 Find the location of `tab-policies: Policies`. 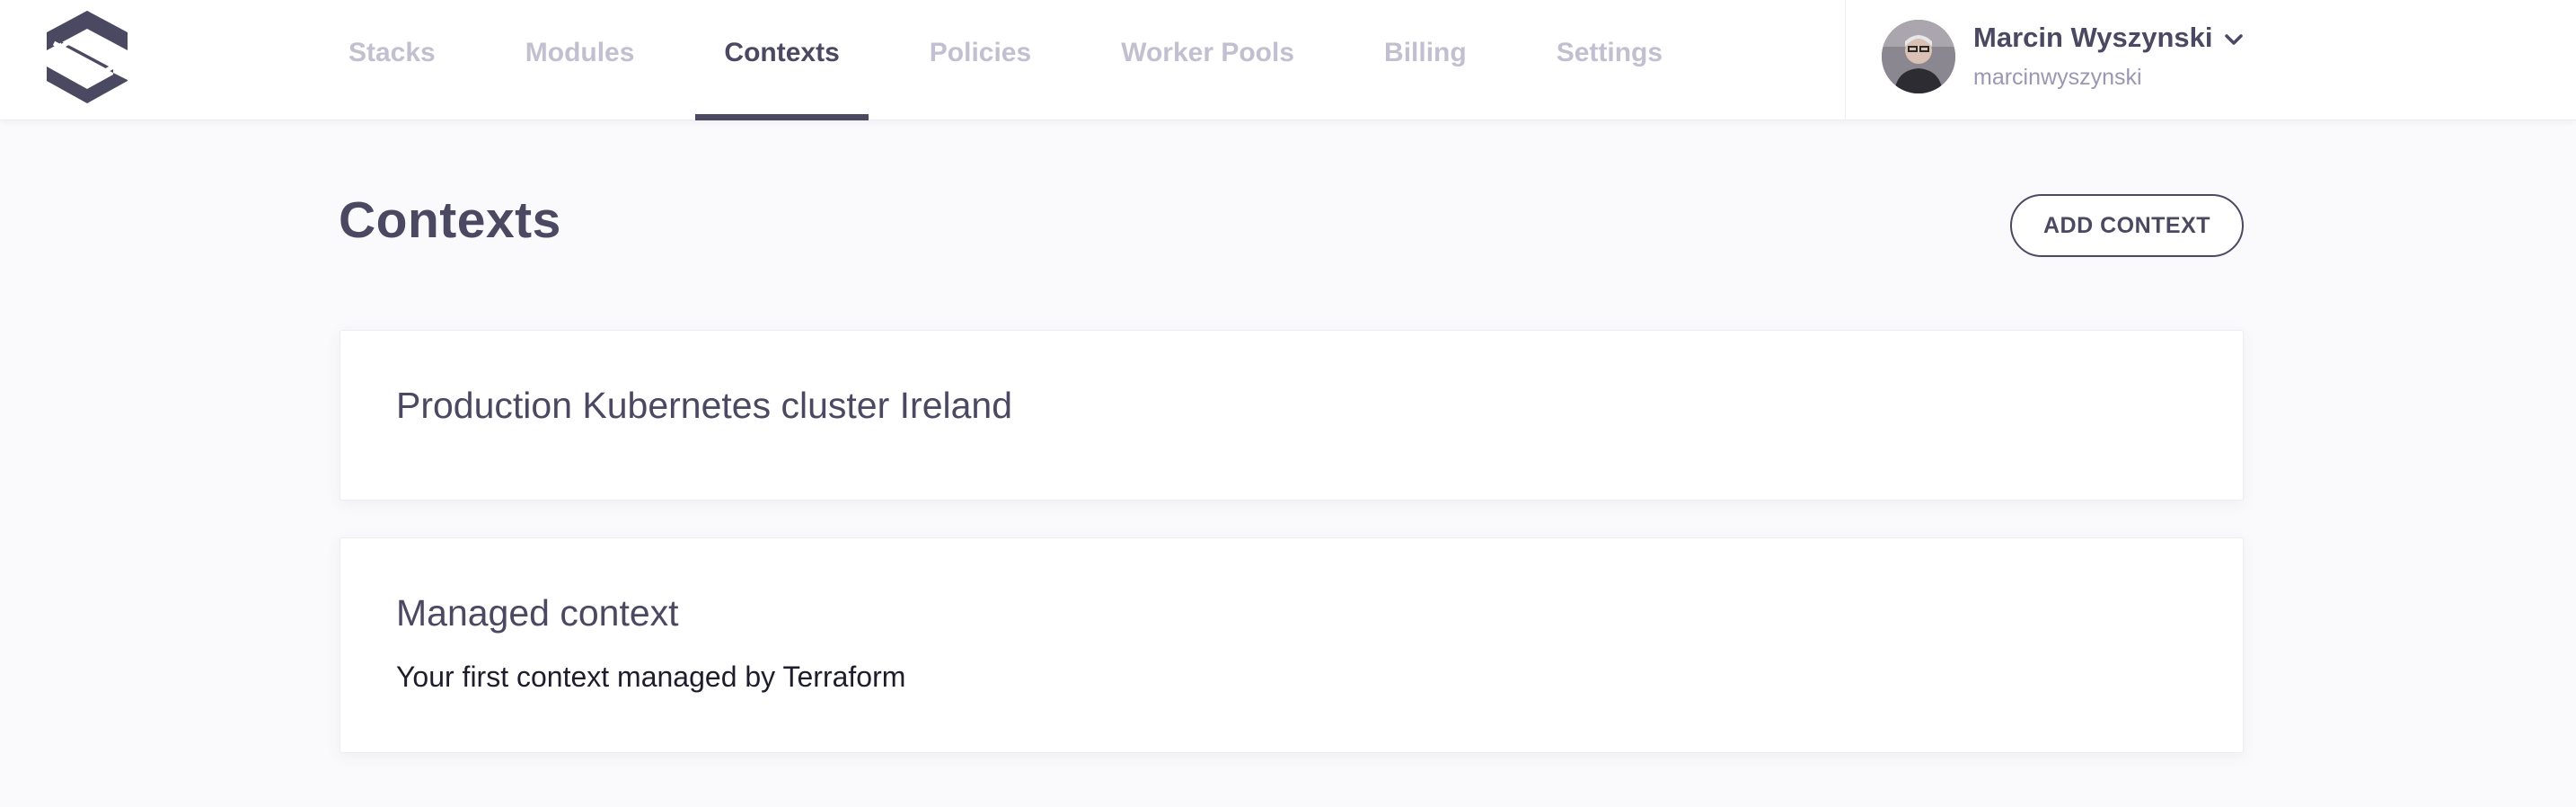

tab-policies: Policies is located at coordinates (980, 60).